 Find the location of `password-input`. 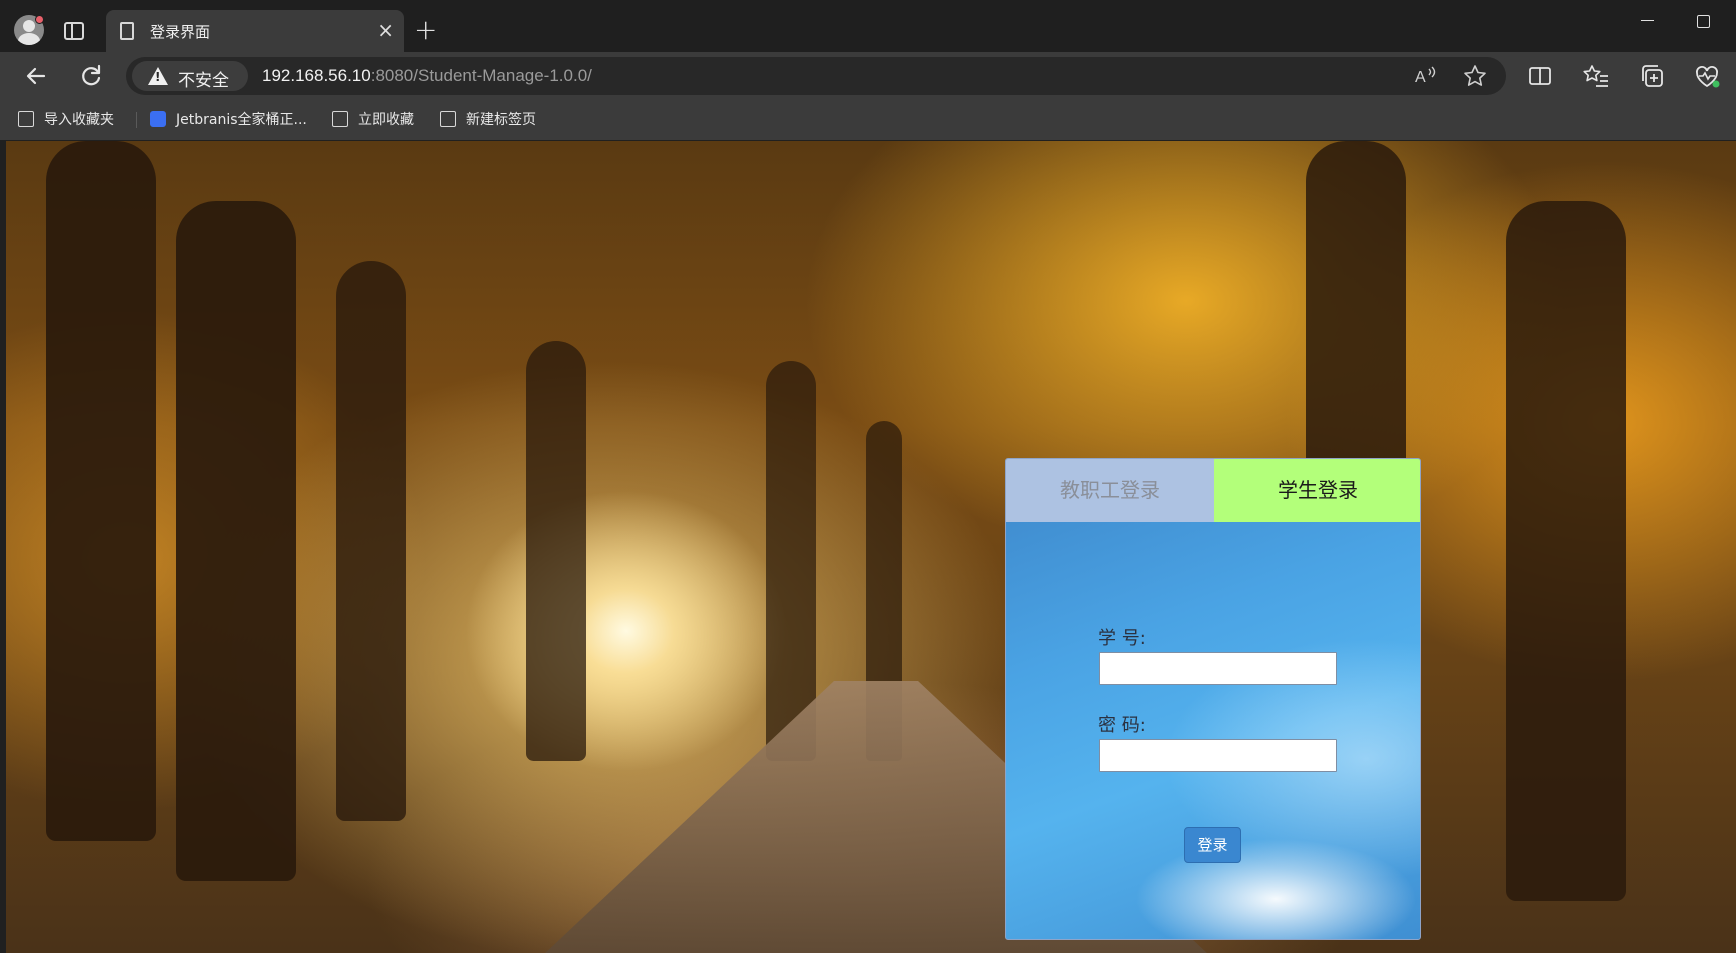

password-input is located at coordinates (1218, 755).